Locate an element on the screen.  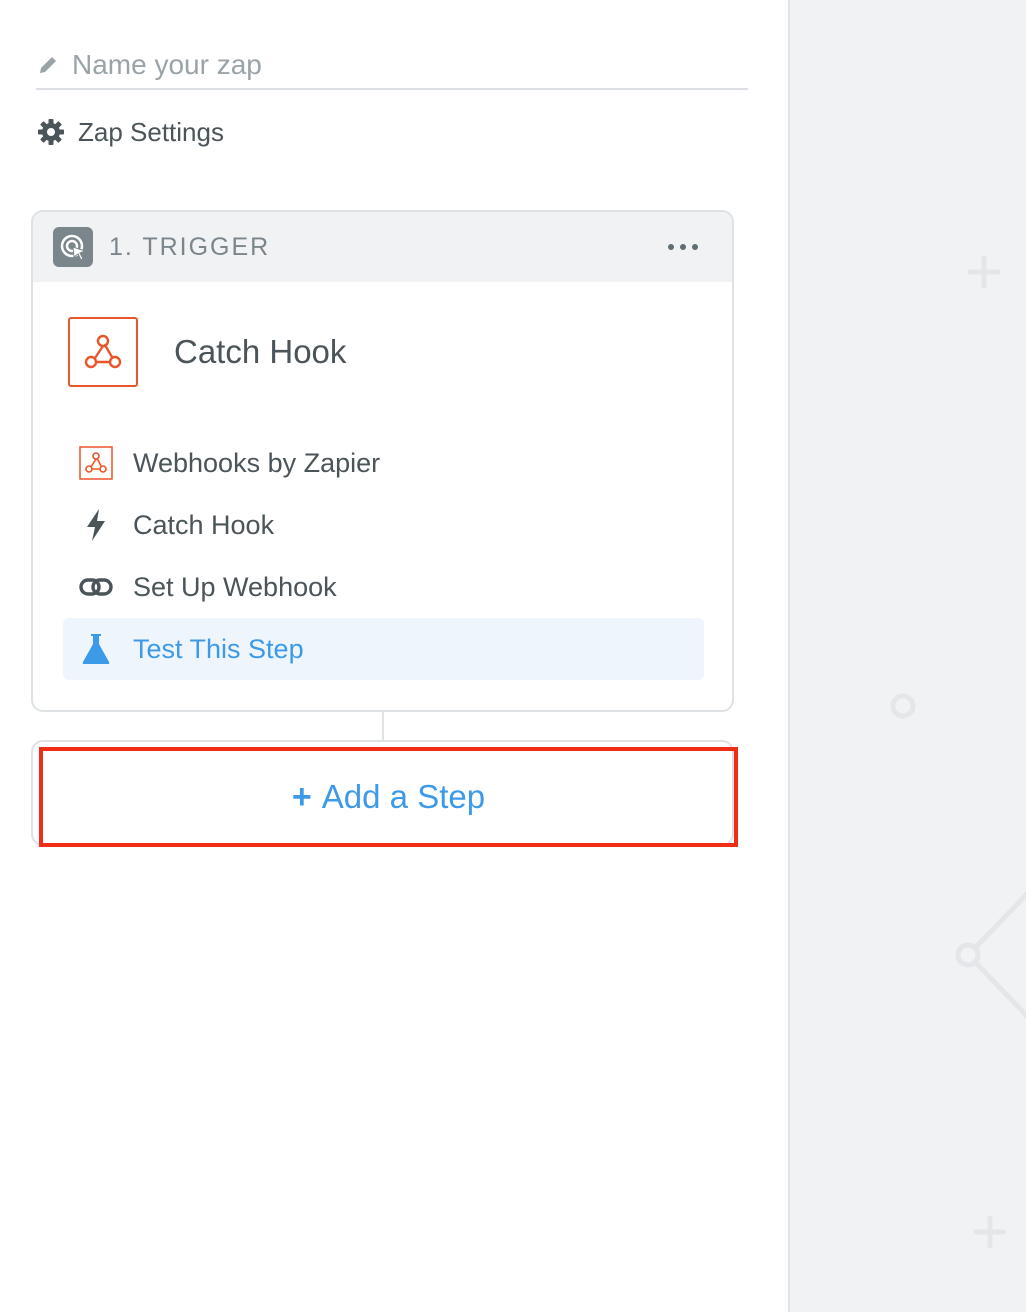
trigger-title: 1. TRIGGER is located at coordinates (190, 246).